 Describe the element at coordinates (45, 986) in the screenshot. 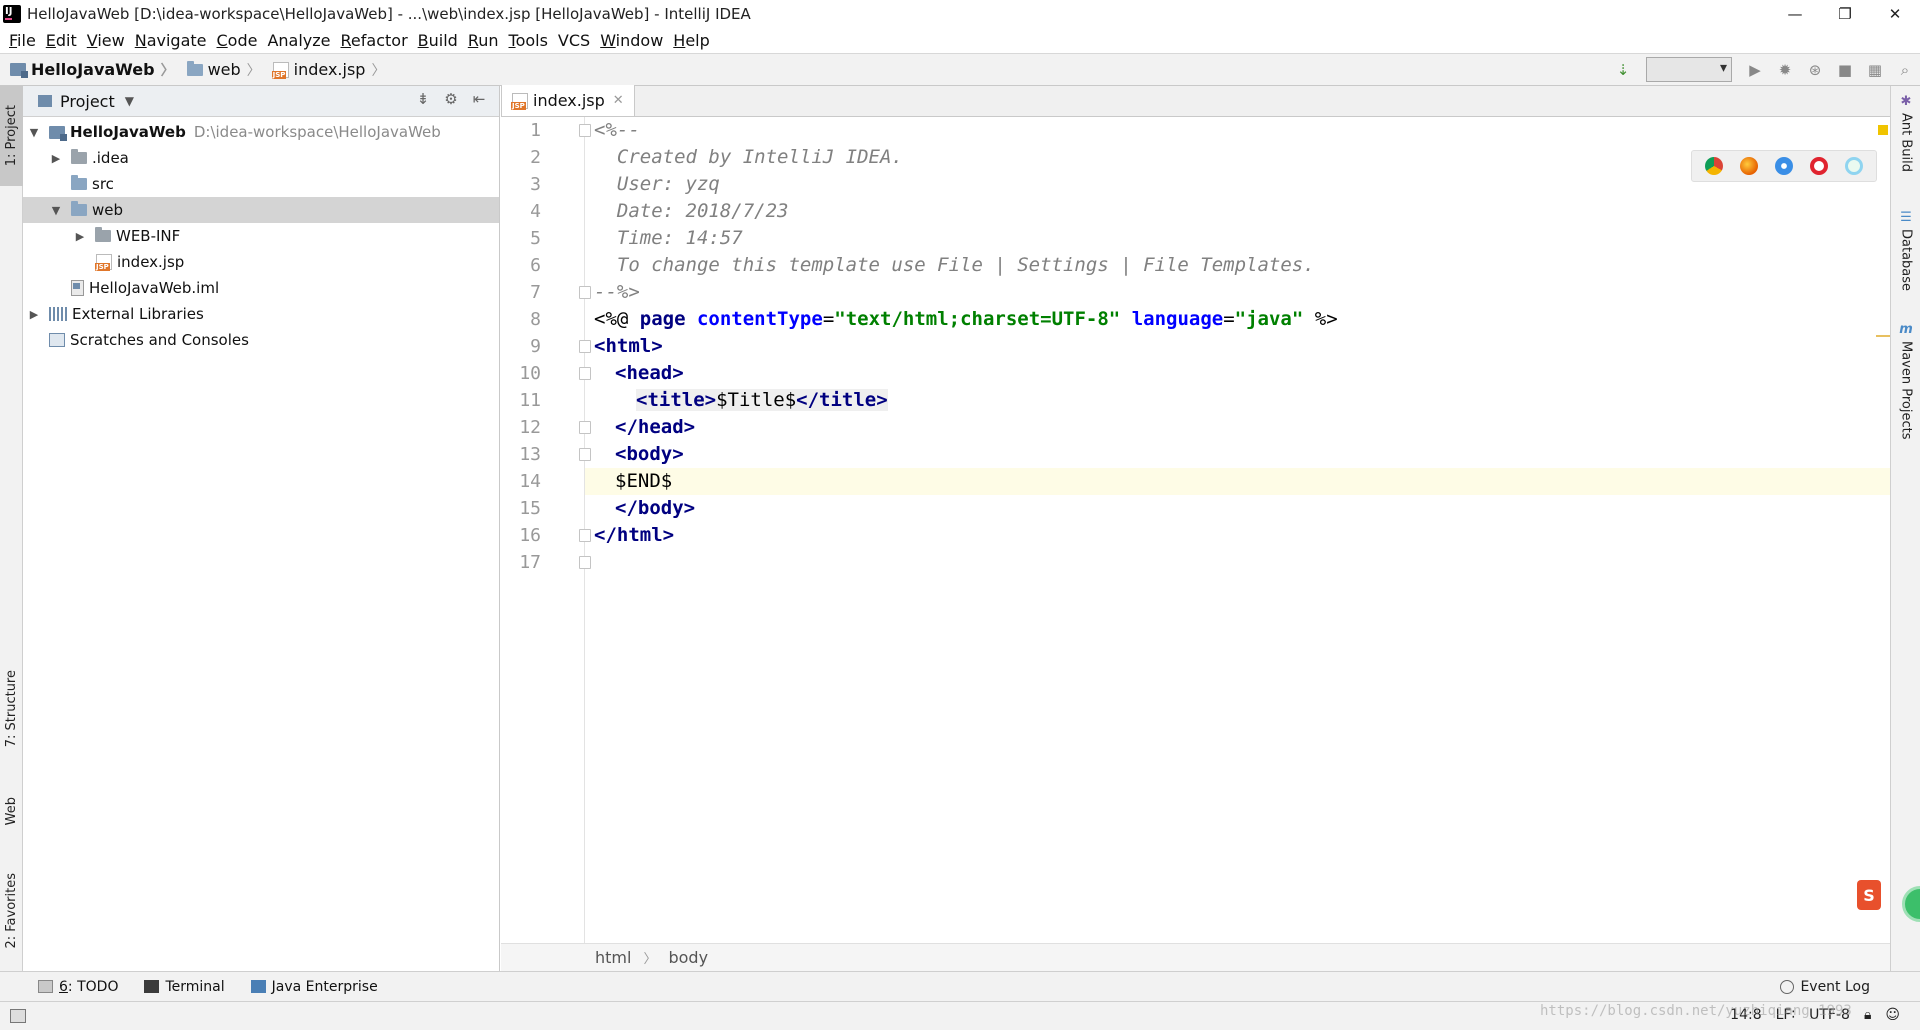

I see `todo-icon` at that location.